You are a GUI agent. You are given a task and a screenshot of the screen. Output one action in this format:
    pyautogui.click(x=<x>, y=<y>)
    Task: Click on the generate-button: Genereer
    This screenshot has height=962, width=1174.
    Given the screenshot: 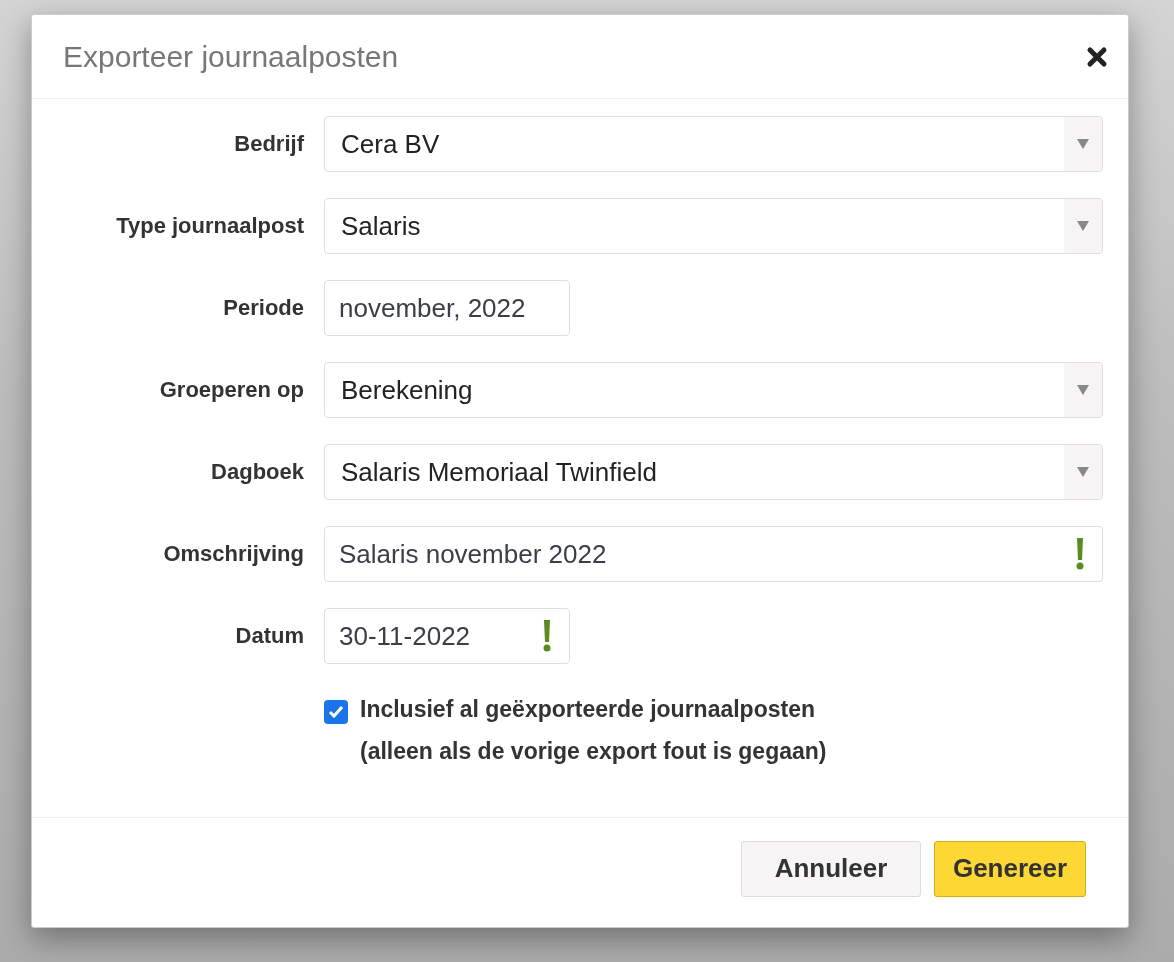 What is the action you would take?
    pyautogui.click(x=1010, y=868)
    